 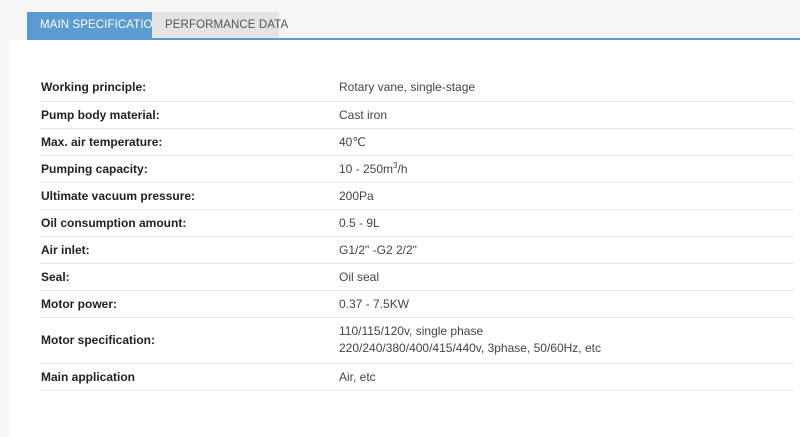 What do you see at coordinates (220, 25) in the screenshot?
I see `tab-performance-data: PERFORMANCE DATA` at bounding box center [220, 25].